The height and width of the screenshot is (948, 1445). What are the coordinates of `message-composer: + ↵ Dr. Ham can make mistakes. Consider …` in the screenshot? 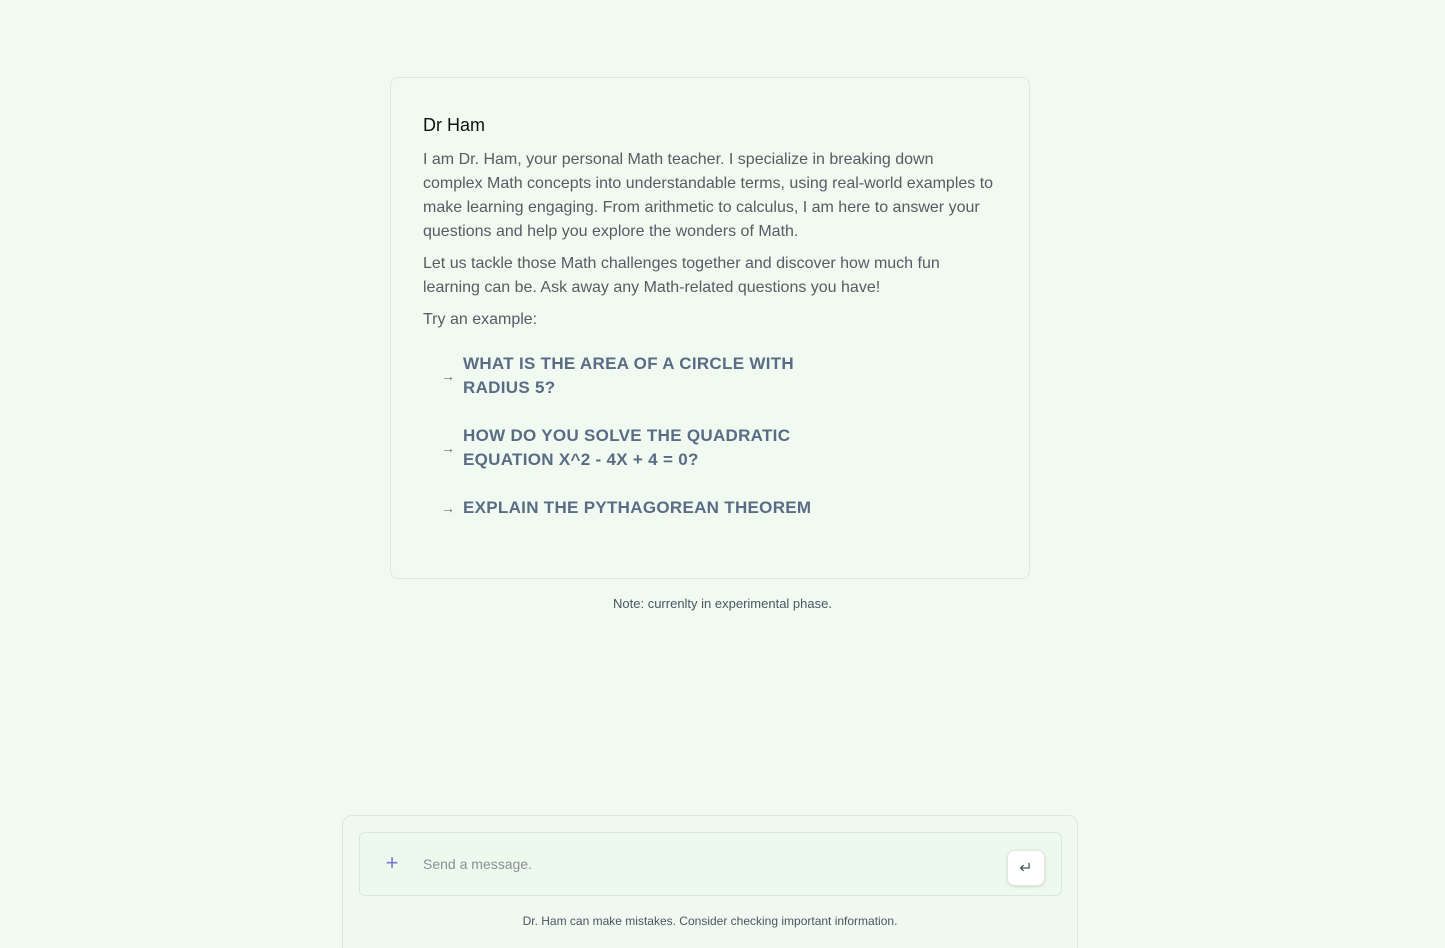 It's located at (710, 881).